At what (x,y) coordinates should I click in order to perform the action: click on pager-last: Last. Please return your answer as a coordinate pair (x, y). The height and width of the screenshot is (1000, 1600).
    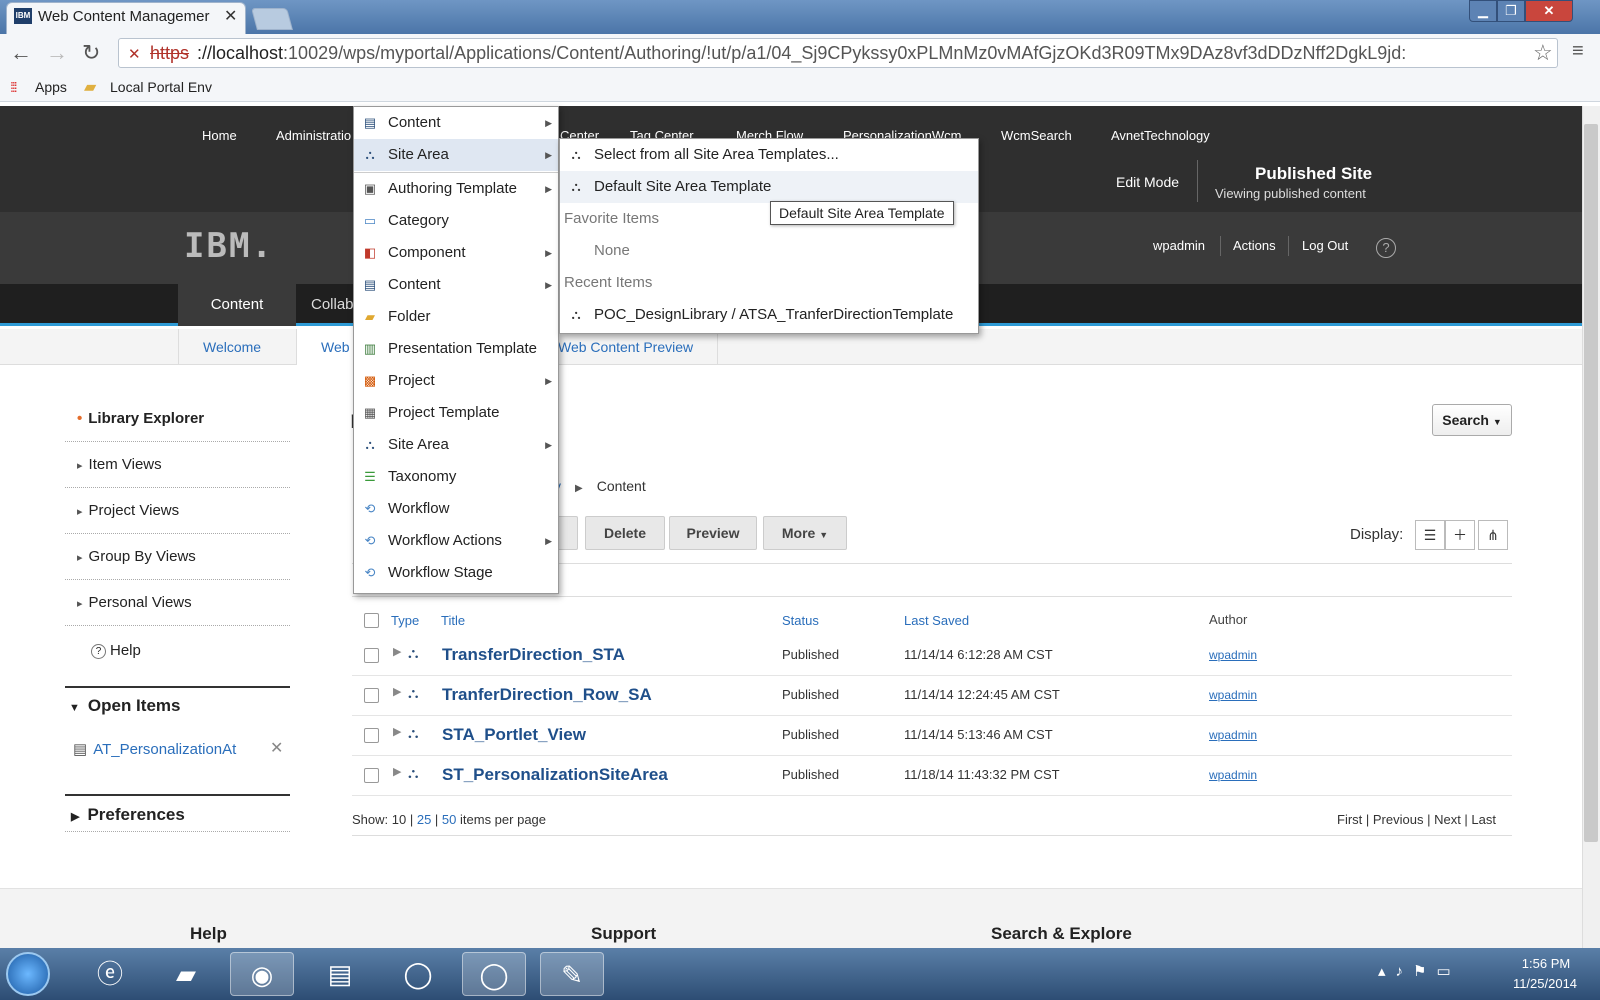
    Looking at the image, I should click on (1483, 819).